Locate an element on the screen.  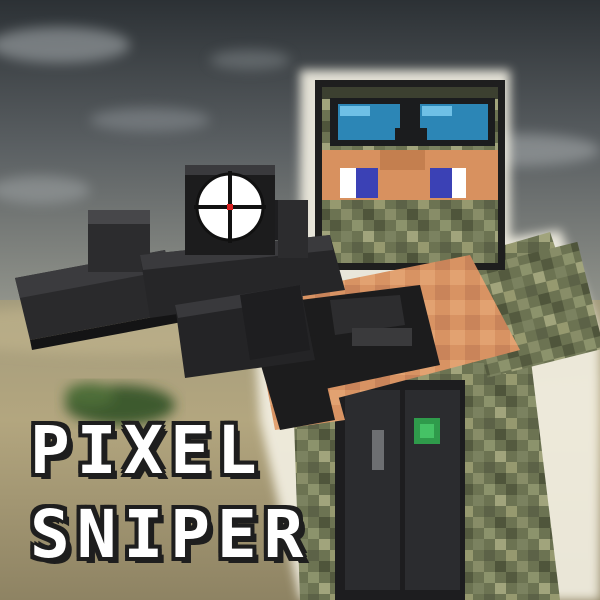
game-title-line-2: SNIPER is located at coordinates (170, 534).